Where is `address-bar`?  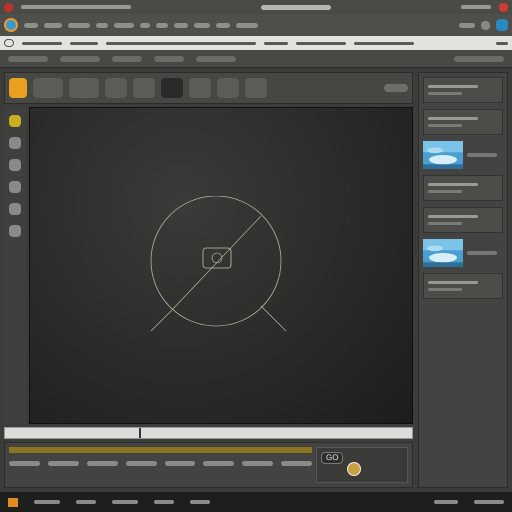
address-bar is located at coordinates (256, 43).